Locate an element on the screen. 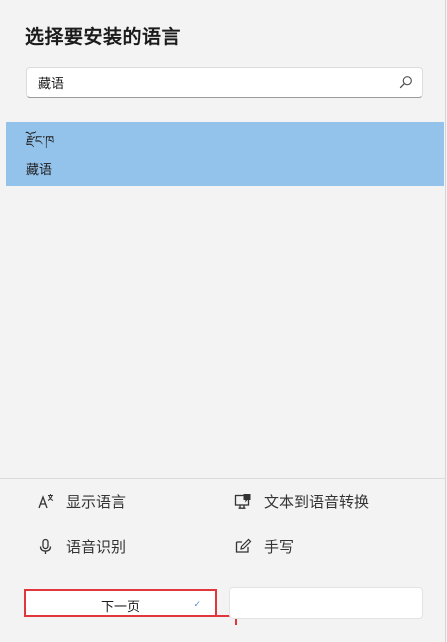 This screenshot has width=447, height=642. language-result-item: རྫོང་ཁ 藏语 is located at coordinates (225, 154).